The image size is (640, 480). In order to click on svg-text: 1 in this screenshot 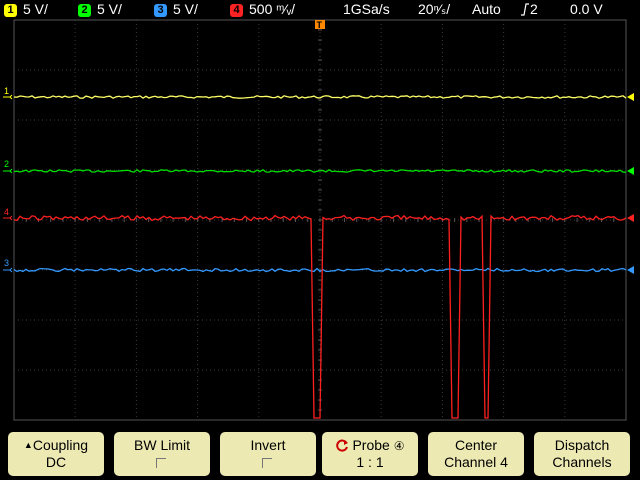, I will do `click(6, 91)`.